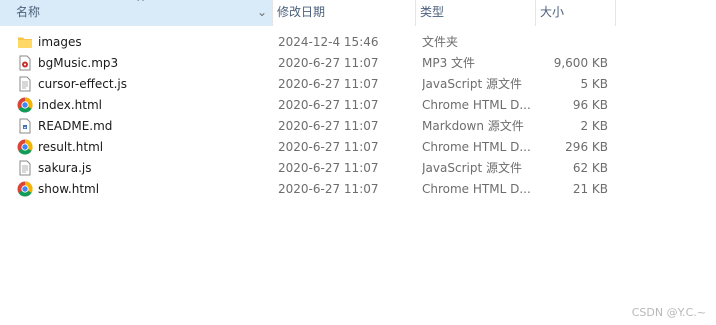 The image size is (716, 325). I want to click on file-type: MP3 文件, so click(449, 63).